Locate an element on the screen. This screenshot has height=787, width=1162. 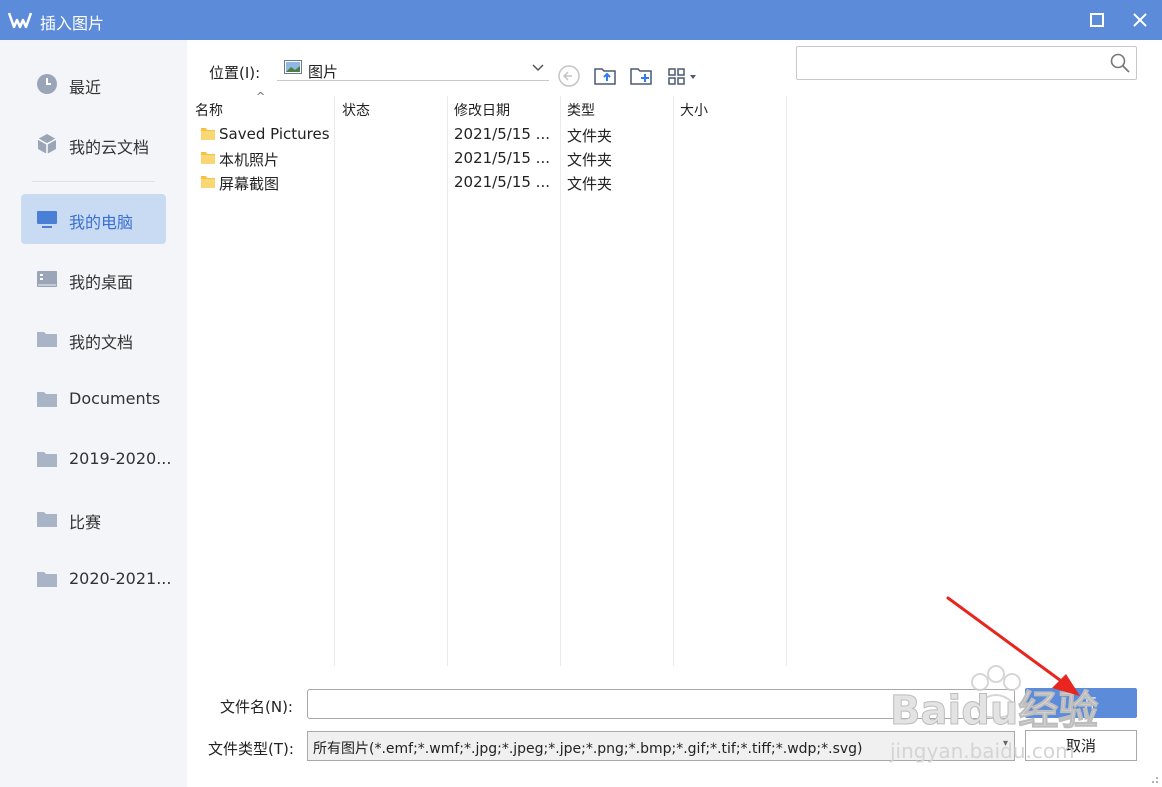
cancel-button-label: 取消 is located at coordinates (1080, 746).